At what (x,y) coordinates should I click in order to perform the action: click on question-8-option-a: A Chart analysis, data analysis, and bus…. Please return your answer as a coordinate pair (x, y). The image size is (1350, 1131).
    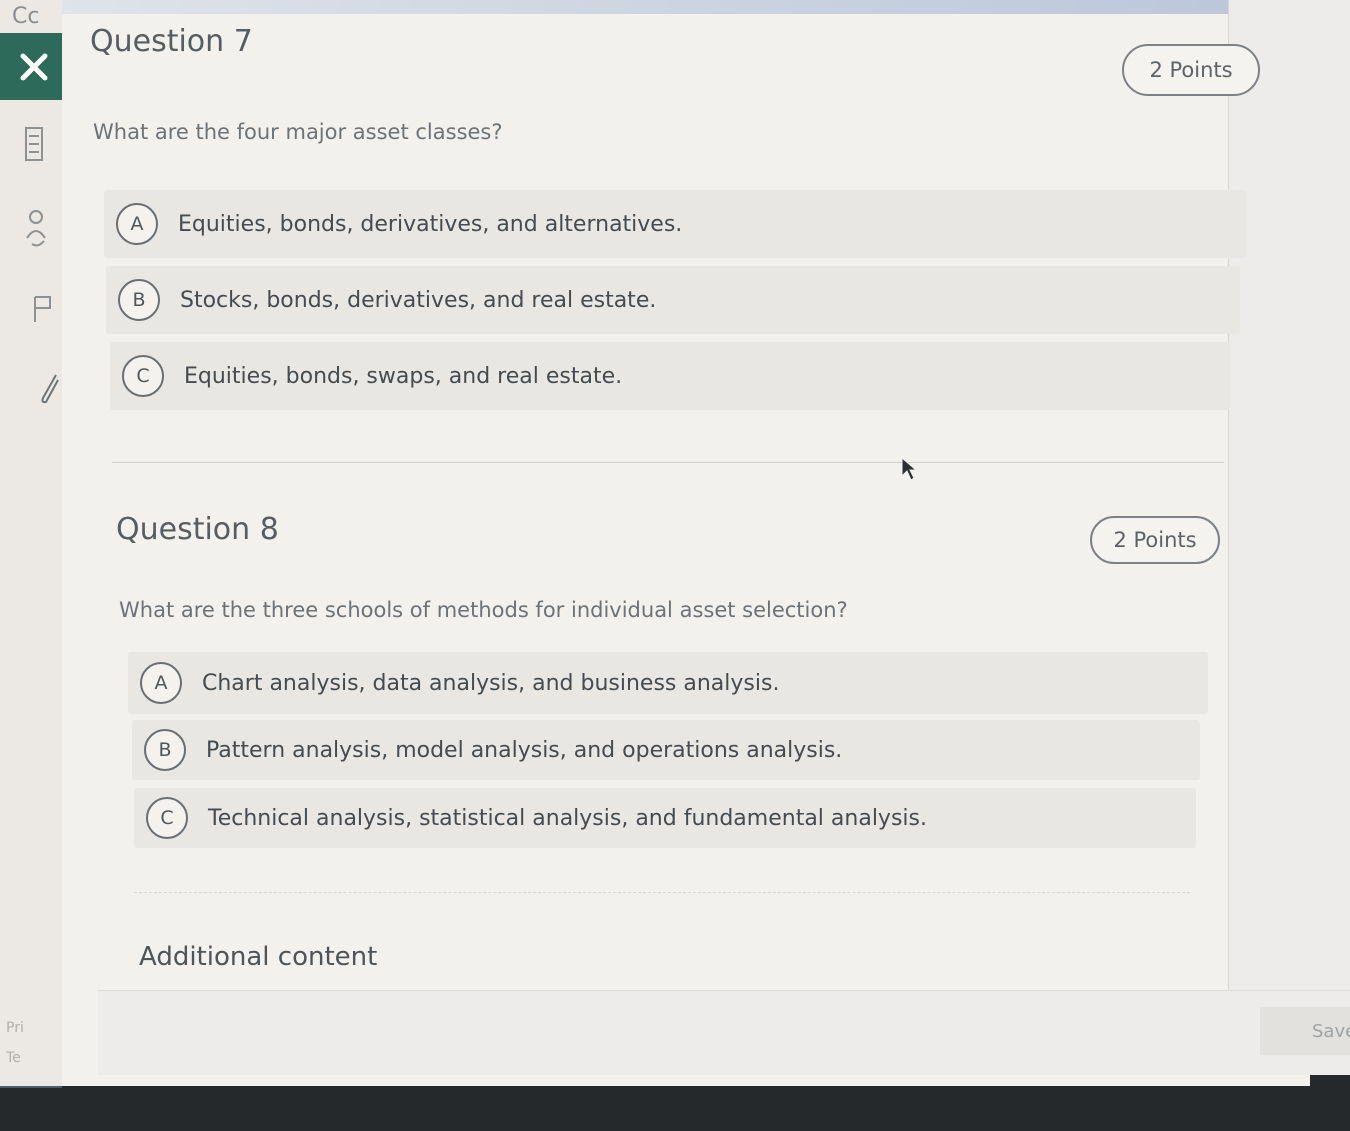
    Looking at the image, I should click on (668, 683).